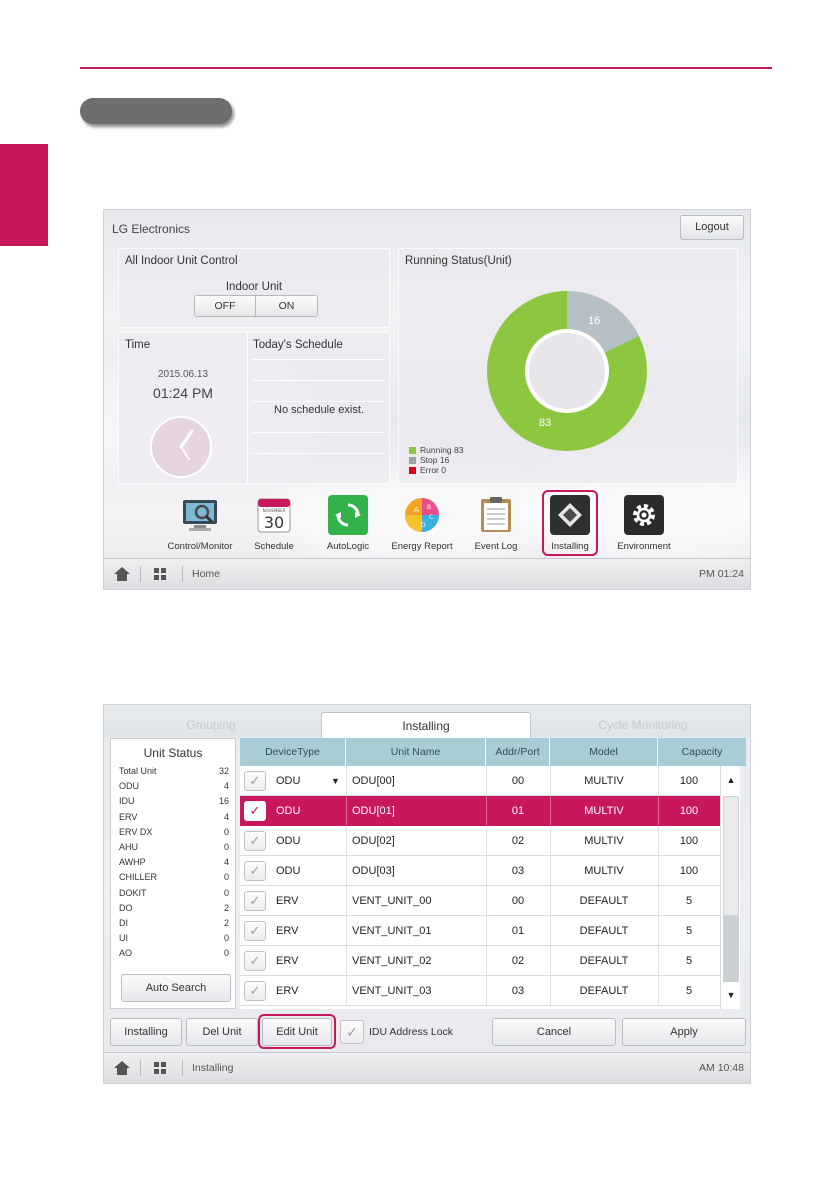  I want to click on table-row: ✓ ERV VENT_UNIT_02 02 DEFAULT 5, so click(480, 961).